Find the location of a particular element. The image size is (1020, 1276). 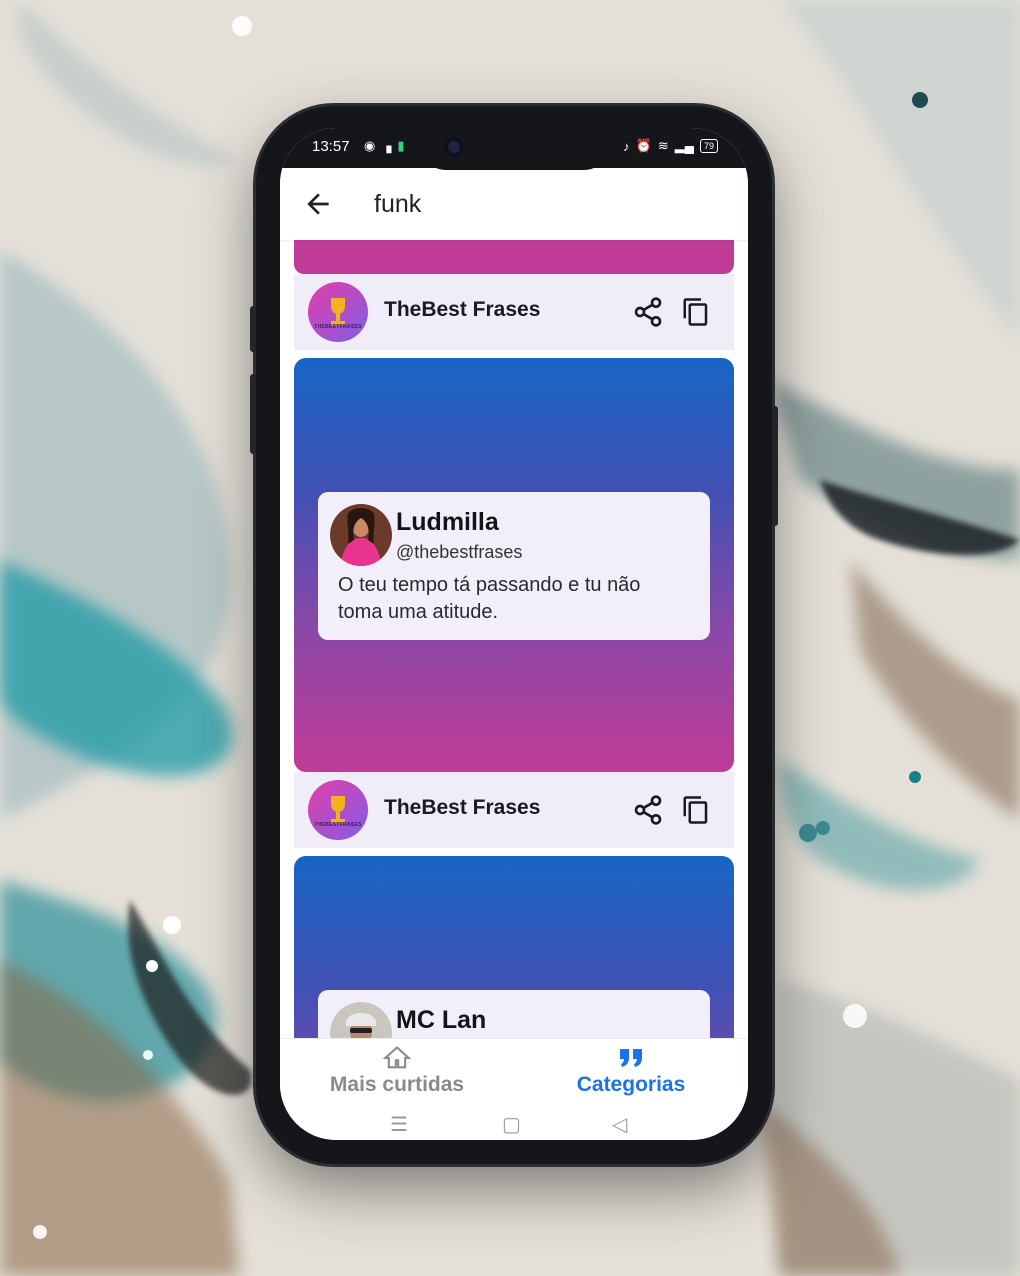

nav-label: Mais curtidas is located at coordinates (397, 1084).